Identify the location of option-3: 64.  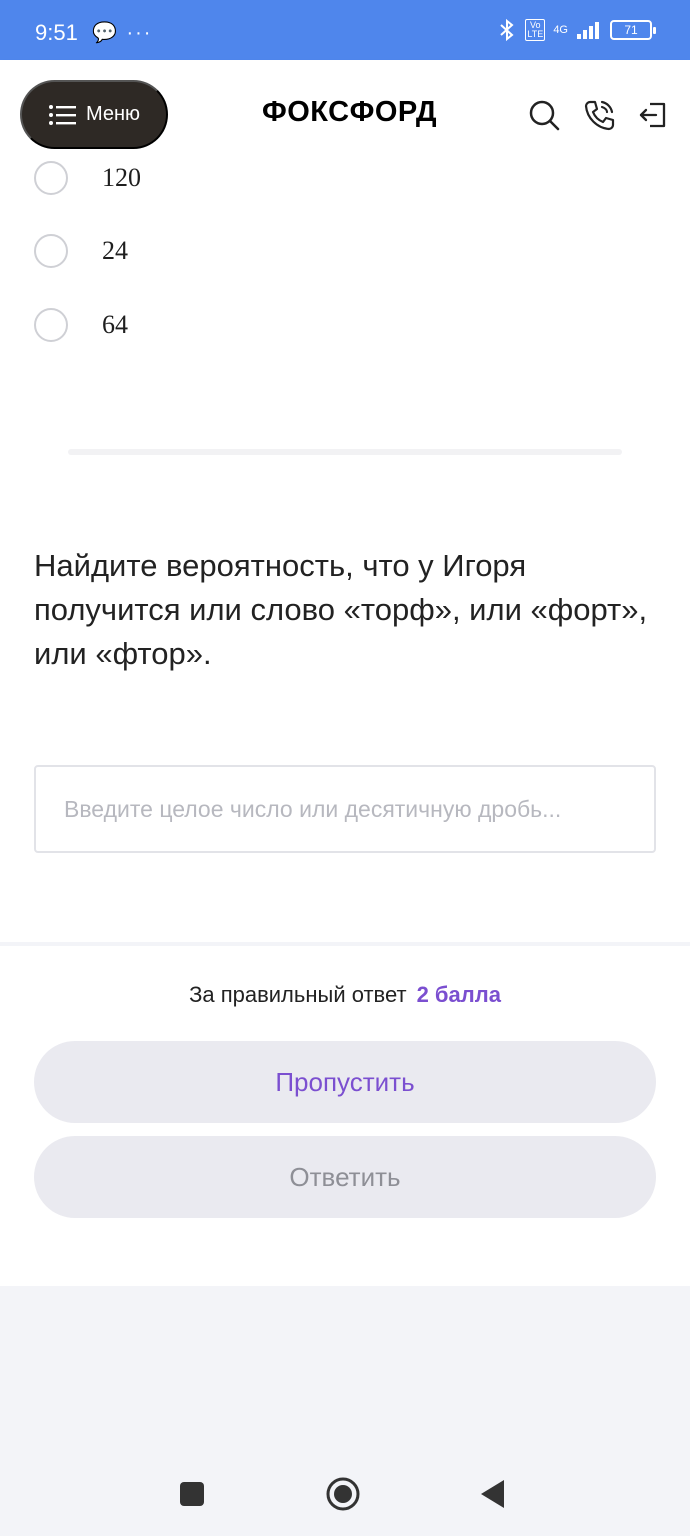
(81, 325).